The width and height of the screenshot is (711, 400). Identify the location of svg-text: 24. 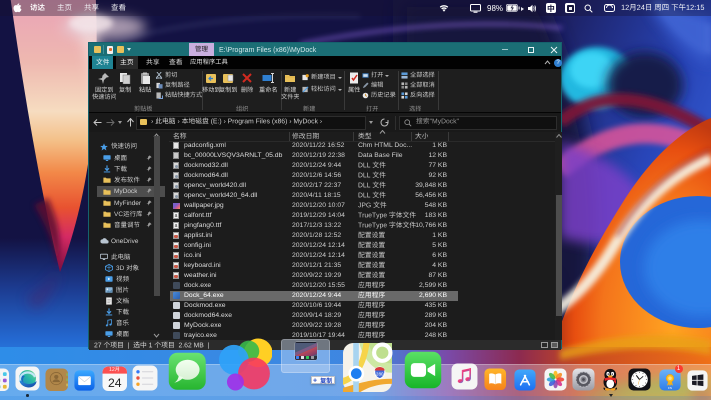
(114, 382).